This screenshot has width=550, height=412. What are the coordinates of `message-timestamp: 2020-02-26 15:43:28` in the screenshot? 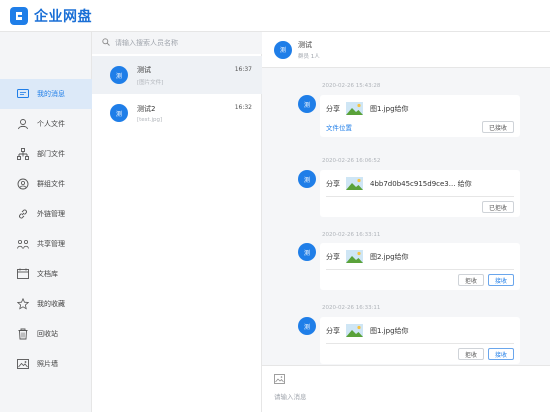 It's located at (351, 86).